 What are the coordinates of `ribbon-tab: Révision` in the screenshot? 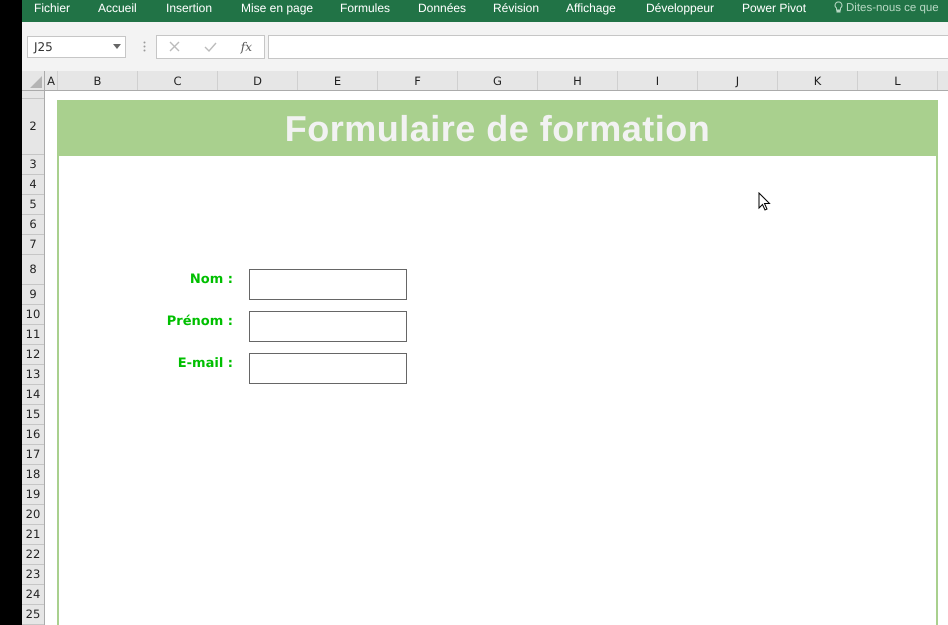 It's located at (516, 8).